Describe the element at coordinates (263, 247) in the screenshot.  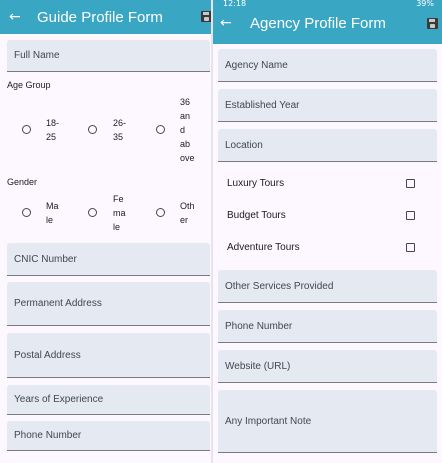
I see `adventure-tours-label: Adventure Tours` at that location.